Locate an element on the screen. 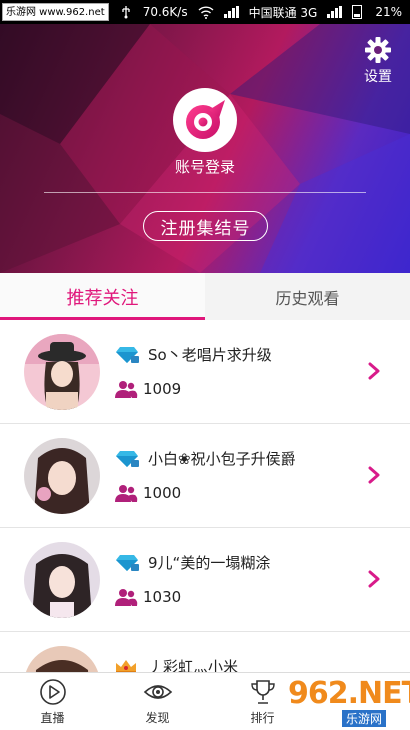  tab-recommended: 推荐关注 is located at coordinates (102, 296).